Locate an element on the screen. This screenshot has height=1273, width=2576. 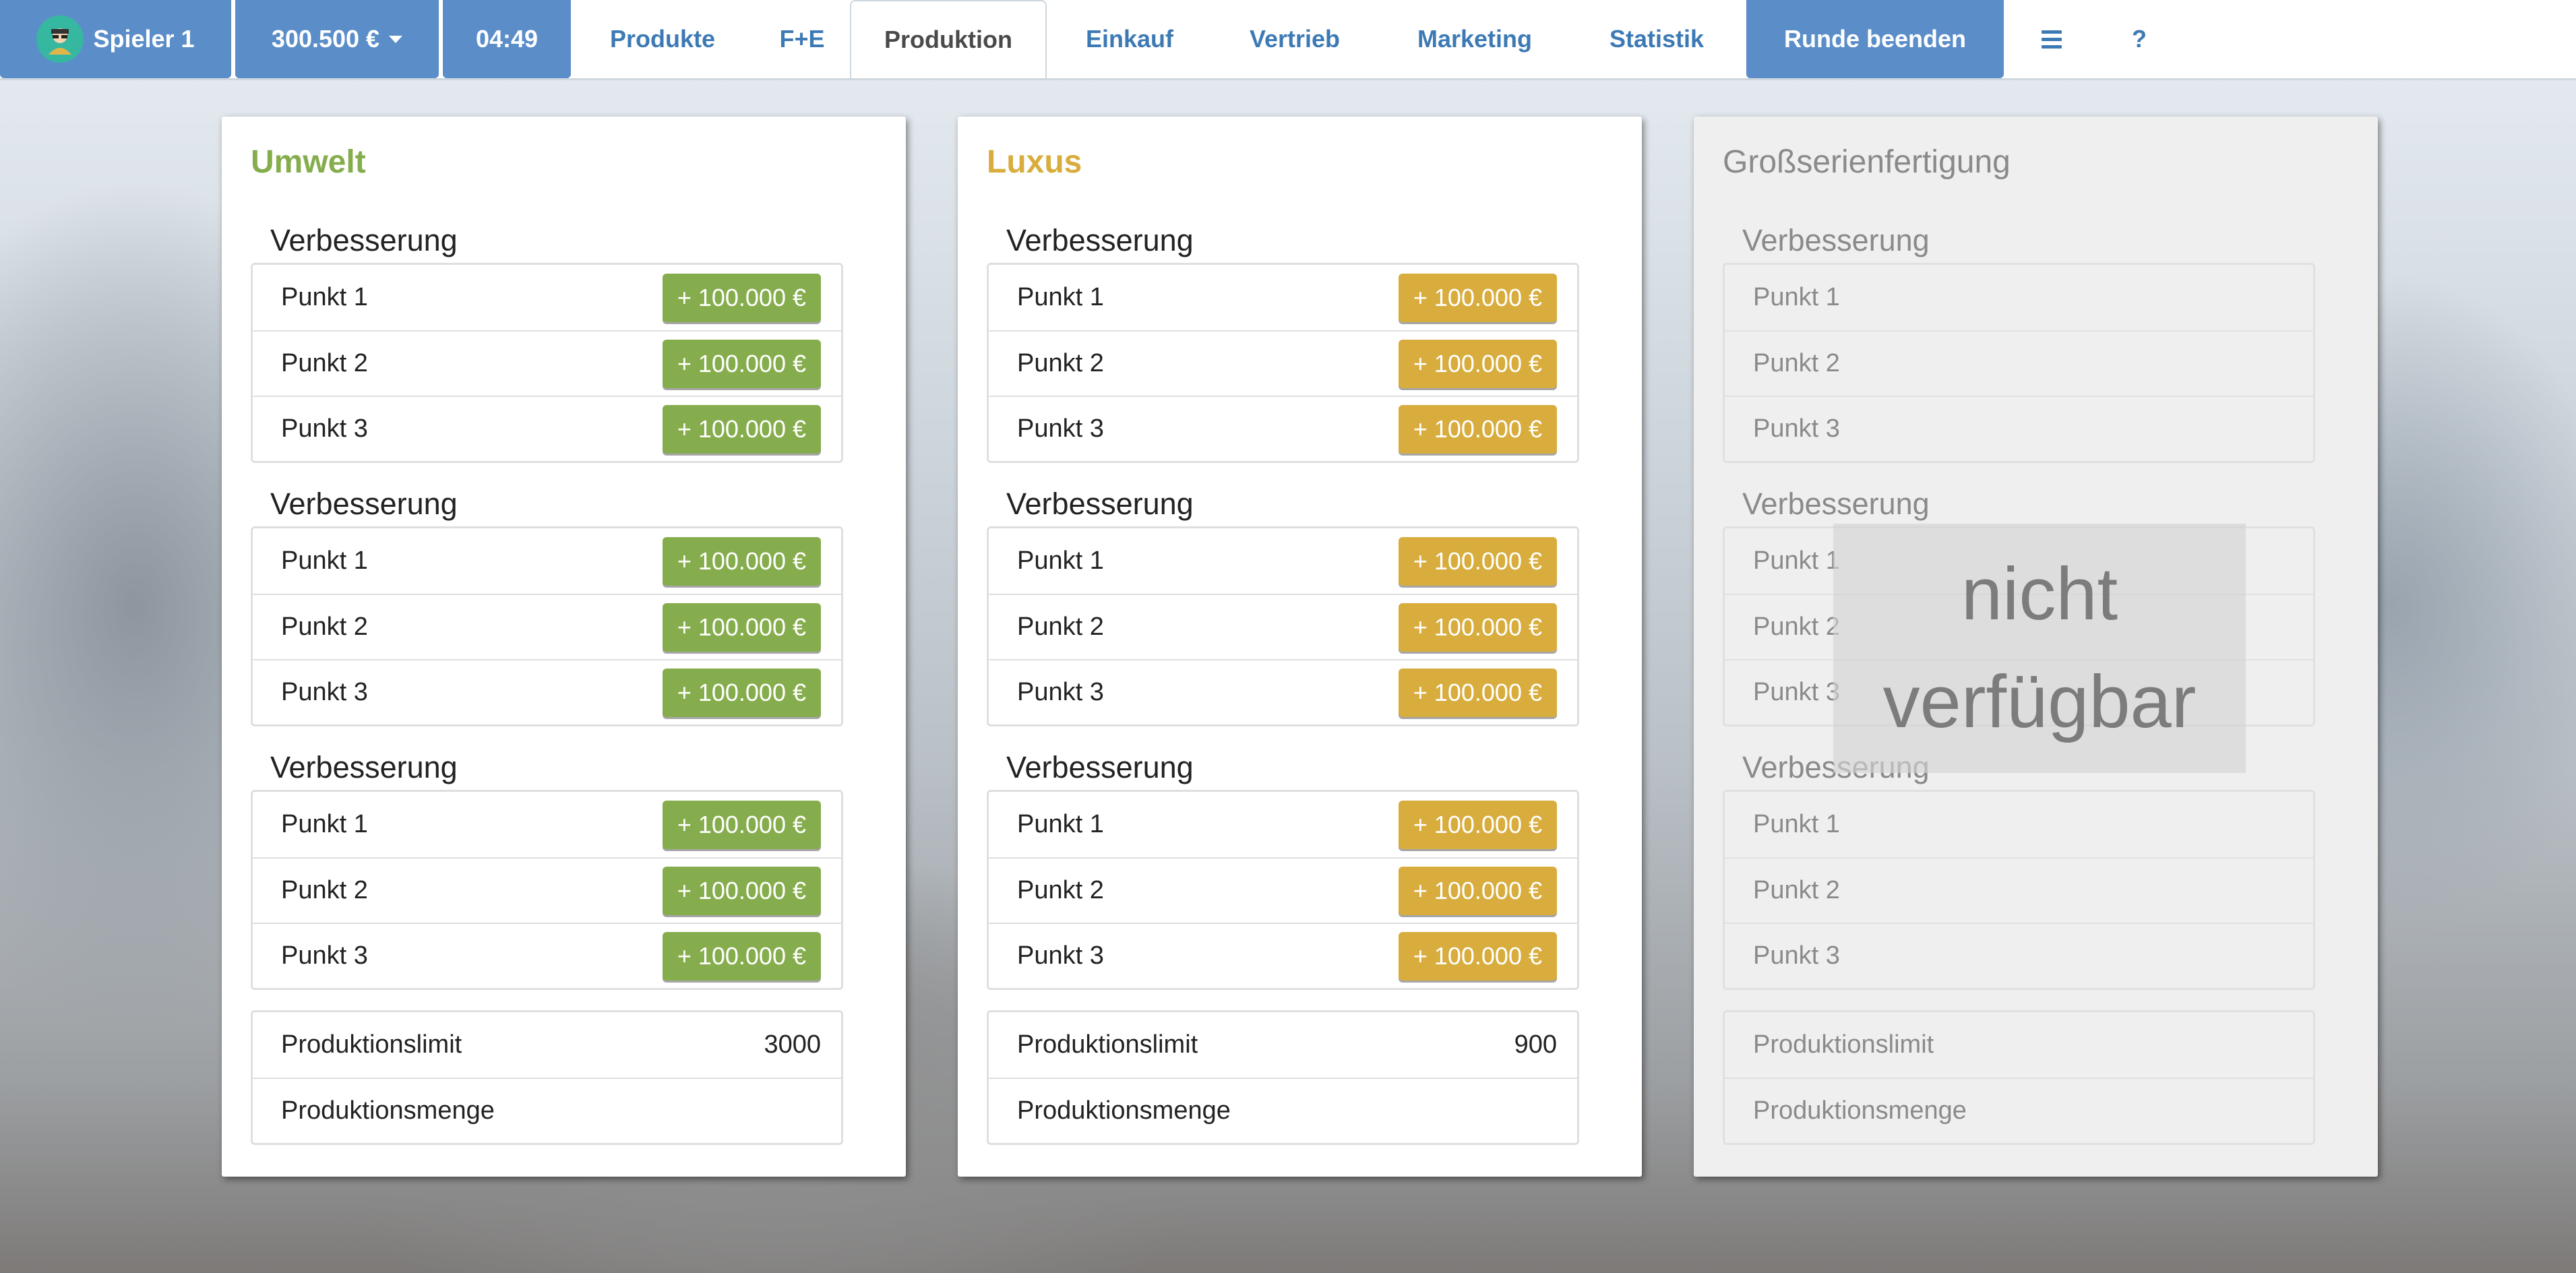
tab-statistik: Statistik is located at coordinates (1657, 39).